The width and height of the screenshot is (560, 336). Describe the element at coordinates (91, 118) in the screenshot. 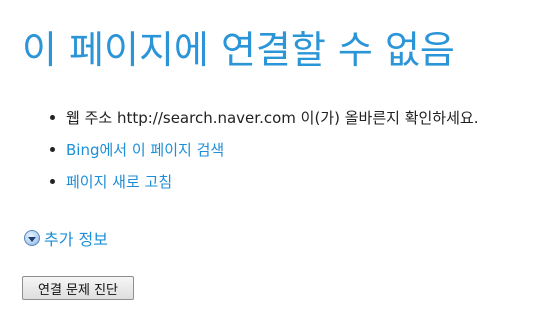

I see `url-prefix: 웹 주소` at that location.